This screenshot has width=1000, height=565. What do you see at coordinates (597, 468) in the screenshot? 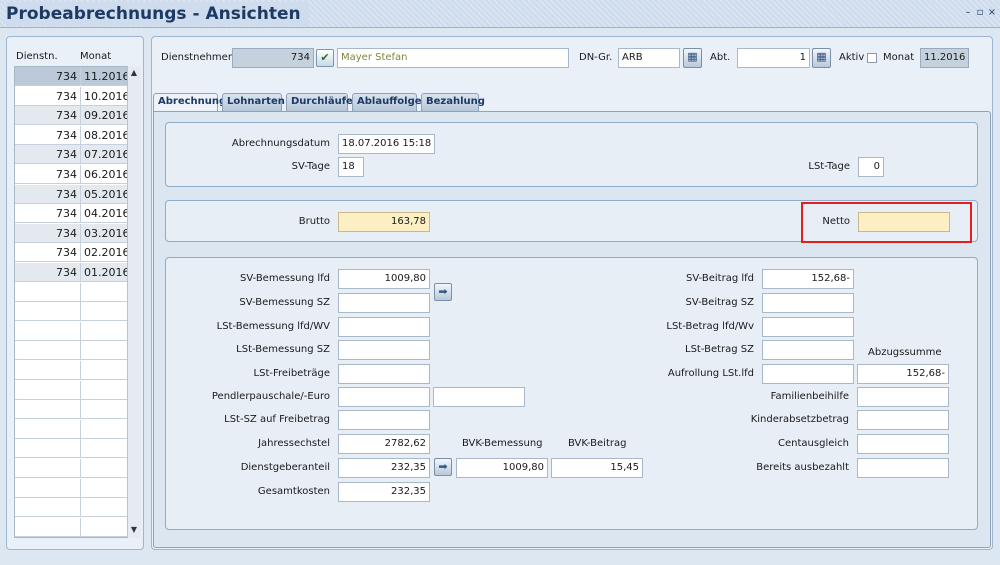
I see `bvk-beitrag-field: 15,45` at bounding box center [597, 468].